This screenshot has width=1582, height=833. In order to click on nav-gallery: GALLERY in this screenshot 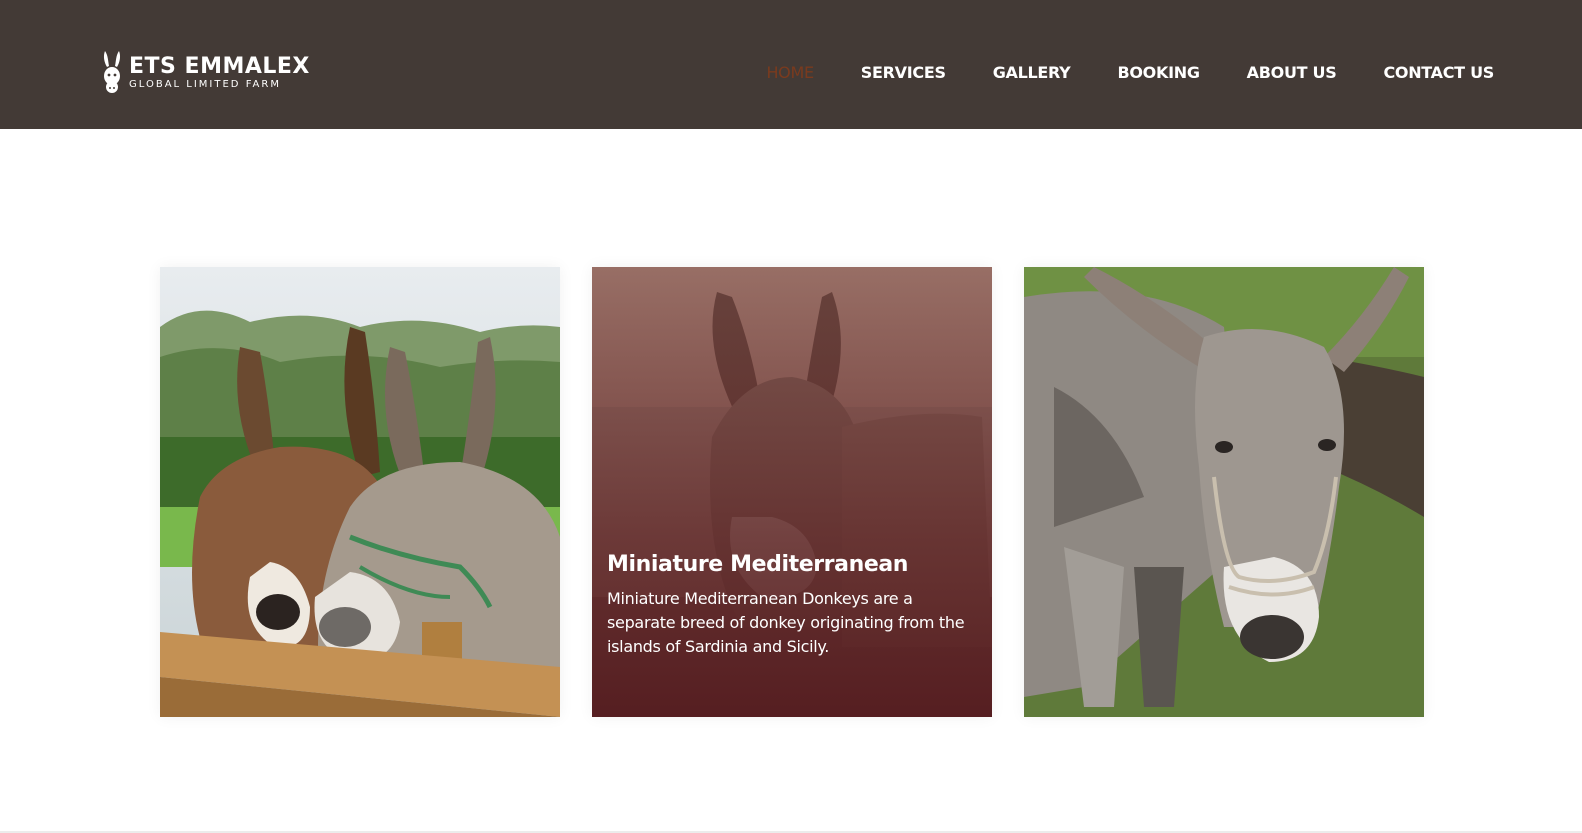, I will do `click(1032, 73)`.